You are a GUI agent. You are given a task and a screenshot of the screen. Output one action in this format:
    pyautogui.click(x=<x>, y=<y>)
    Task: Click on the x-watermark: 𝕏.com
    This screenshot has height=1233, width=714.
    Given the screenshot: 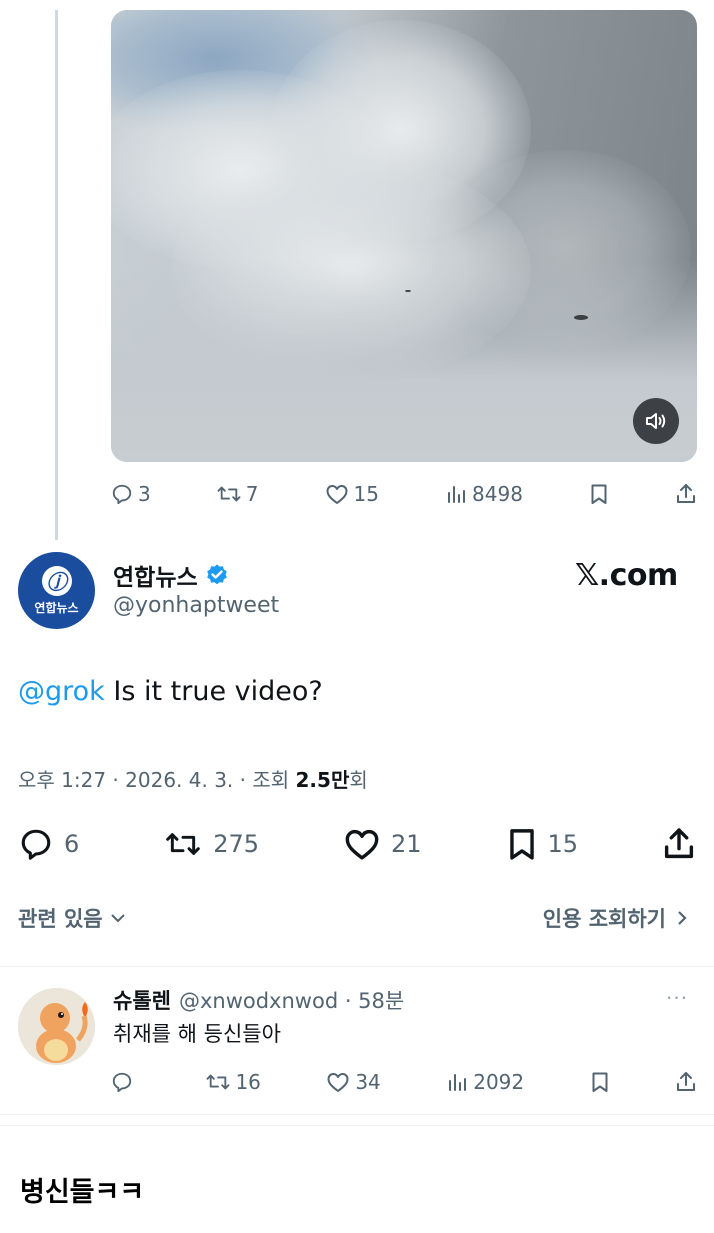 What is the action you would take?
    pyautogui.click(x=626, y=575)
    